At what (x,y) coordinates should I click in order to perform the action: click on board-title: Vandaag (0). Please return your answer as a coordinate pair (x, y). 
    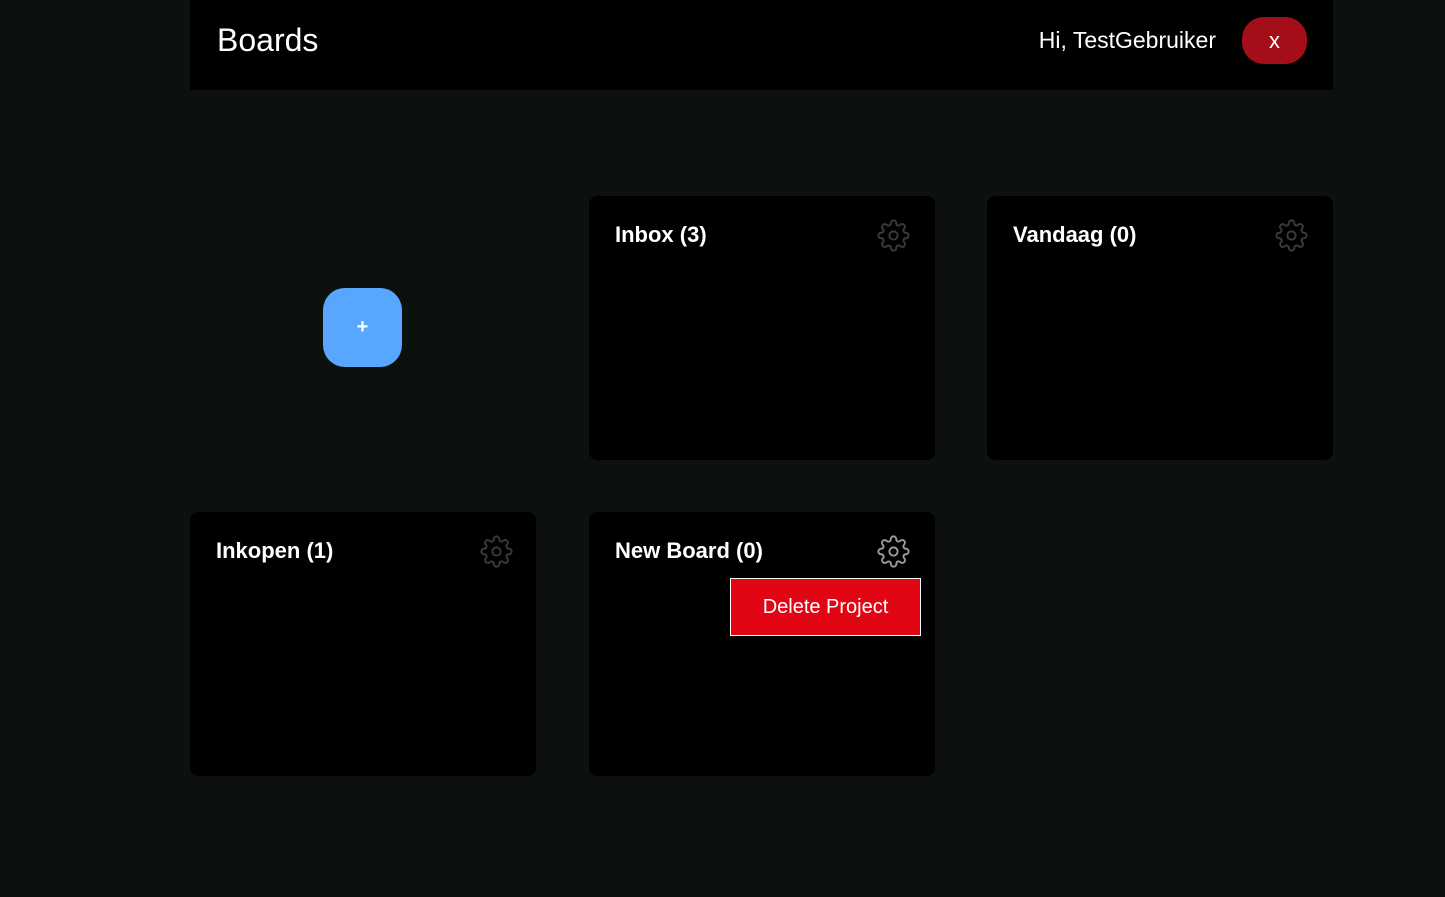
    Looking at the image, I should click on (1075, 234).